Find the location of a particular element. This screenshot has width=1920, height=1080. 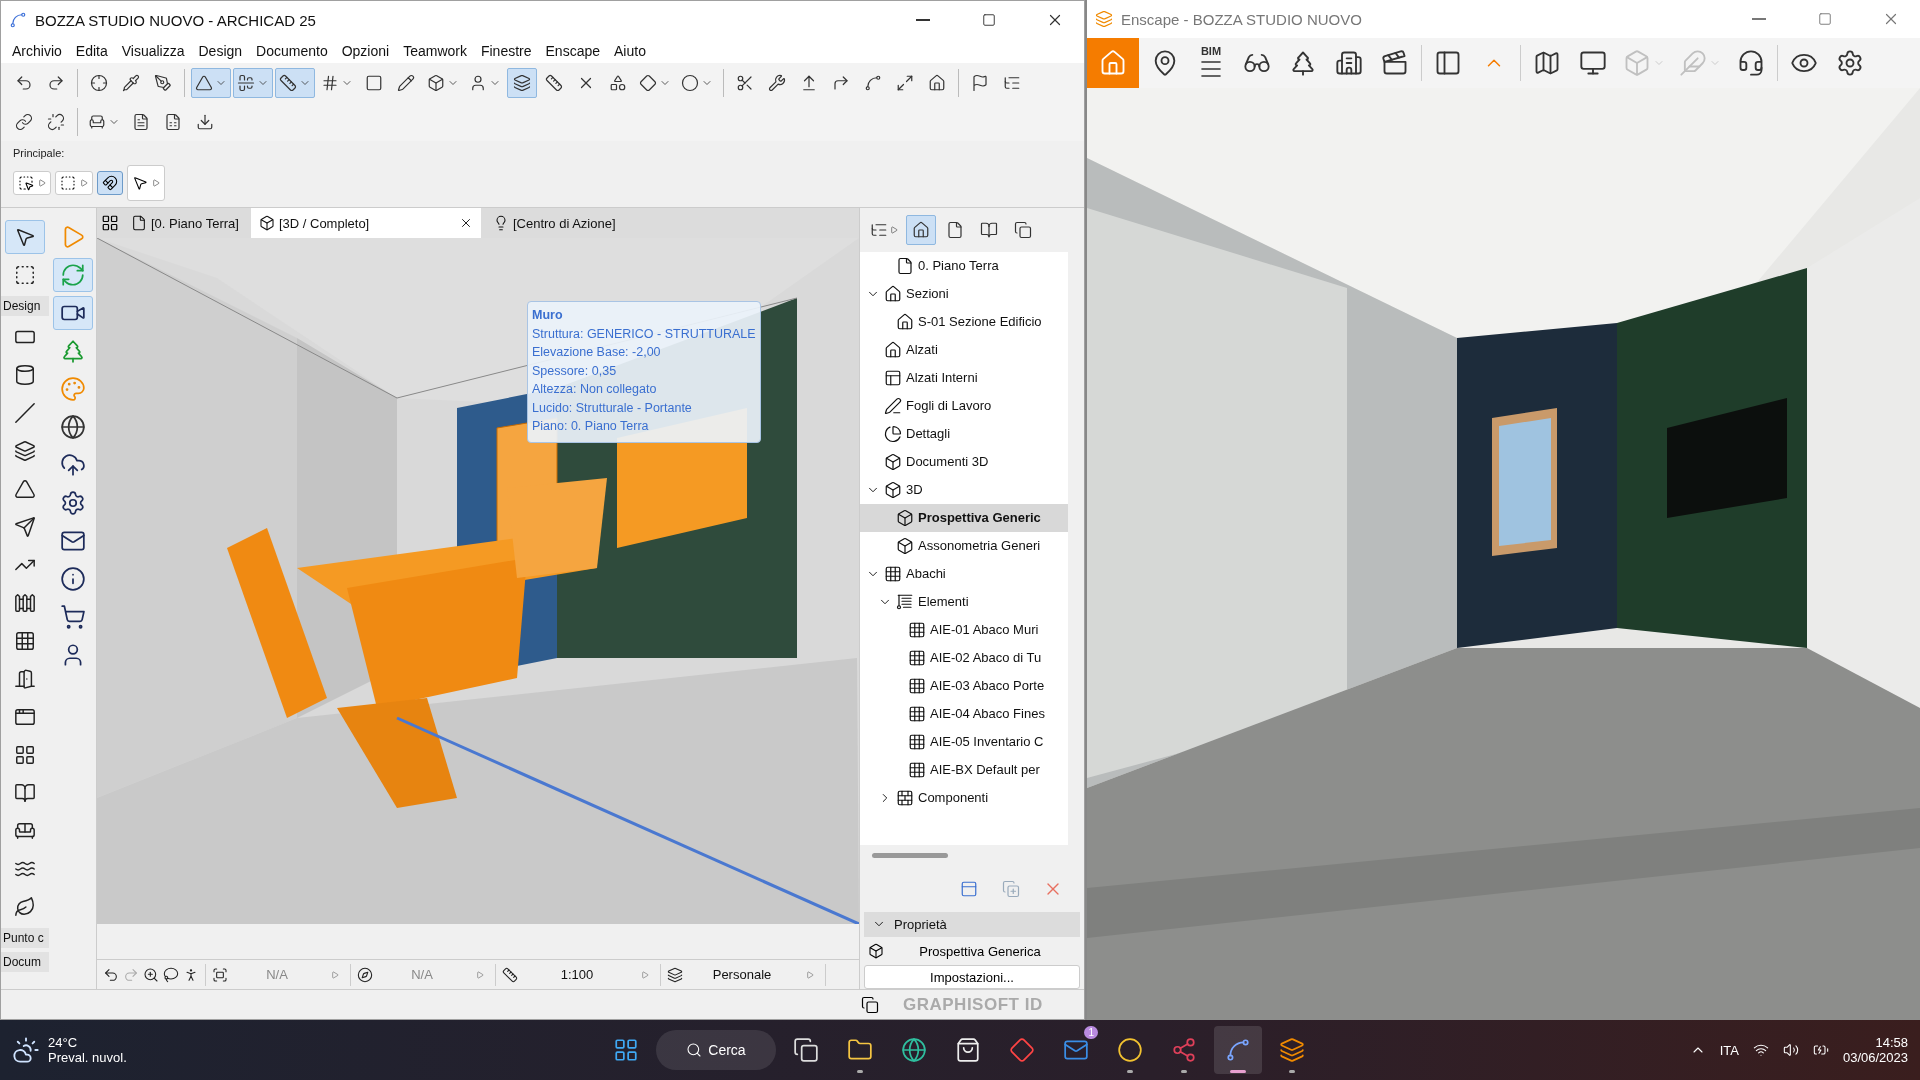

brand-label: GRAPHISOFT ID is located at coordinates (973, 1004).